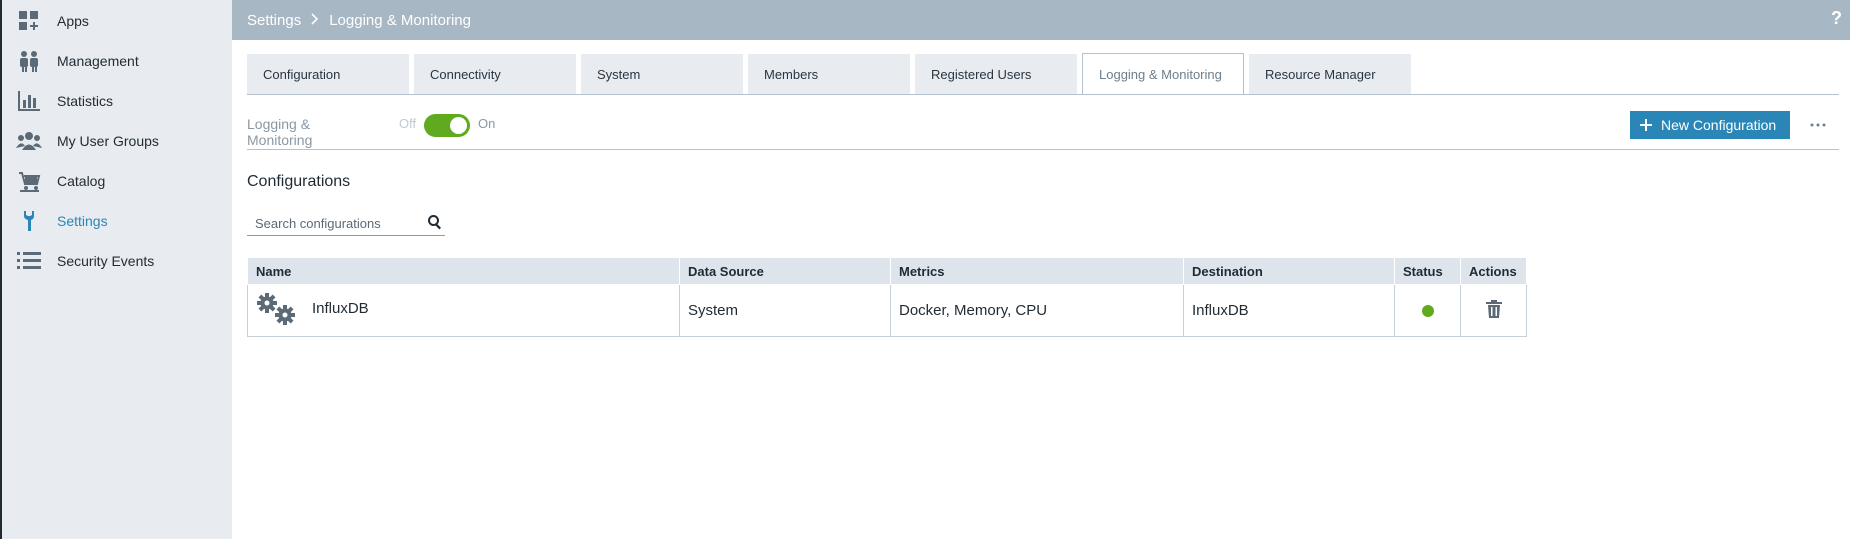 This screenshot has width=1850, height=539. I want to click on sidebar-item-statistics: Statistics, so click(117, 101).